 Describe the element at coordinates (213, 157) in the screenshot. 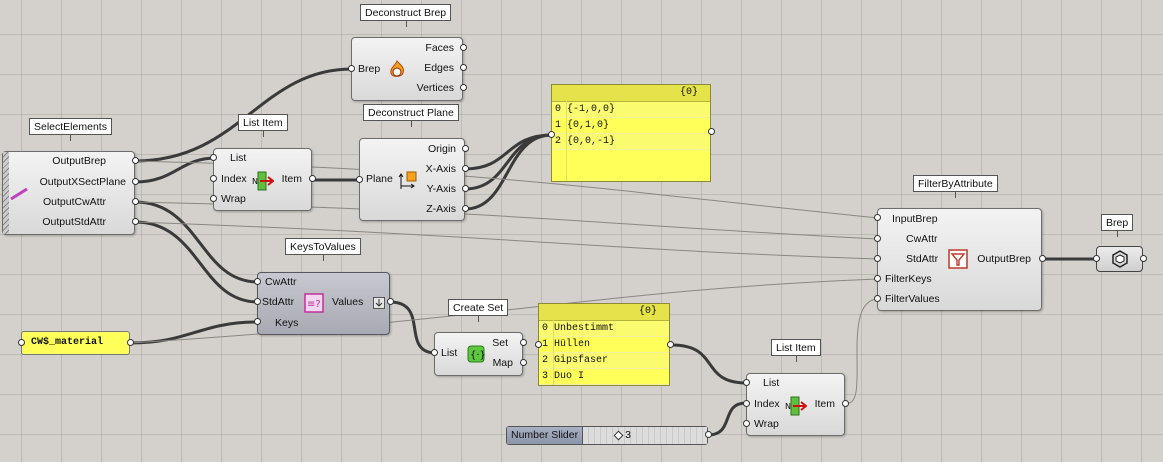

I see `list-item-1-grip-list` at that location.